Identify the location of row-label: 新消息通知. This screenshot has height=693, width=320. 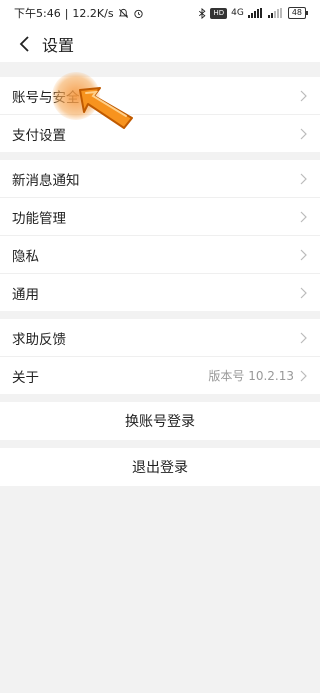
(46, 180).